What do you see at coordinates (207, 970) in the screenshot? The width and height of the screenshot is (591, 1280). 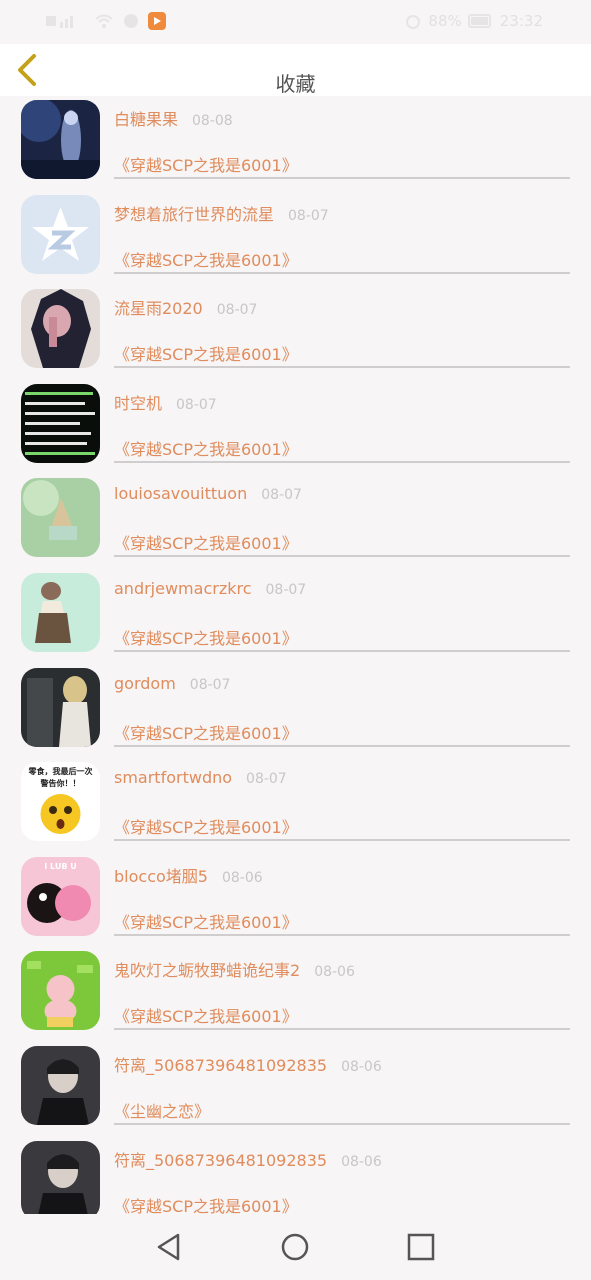 I see `username: 鬼吹灯之蛎牧野蜡诡纪事2` at bounding box center [207, 970].